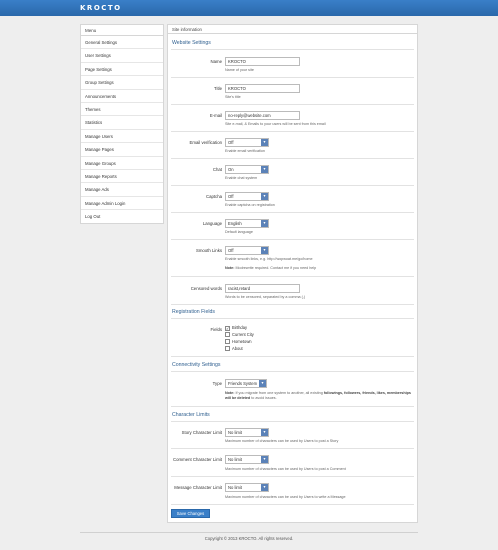  Describe the element at coordinates (247, 169) in the screenshot. I see `chat-select: On ▼` at that location.